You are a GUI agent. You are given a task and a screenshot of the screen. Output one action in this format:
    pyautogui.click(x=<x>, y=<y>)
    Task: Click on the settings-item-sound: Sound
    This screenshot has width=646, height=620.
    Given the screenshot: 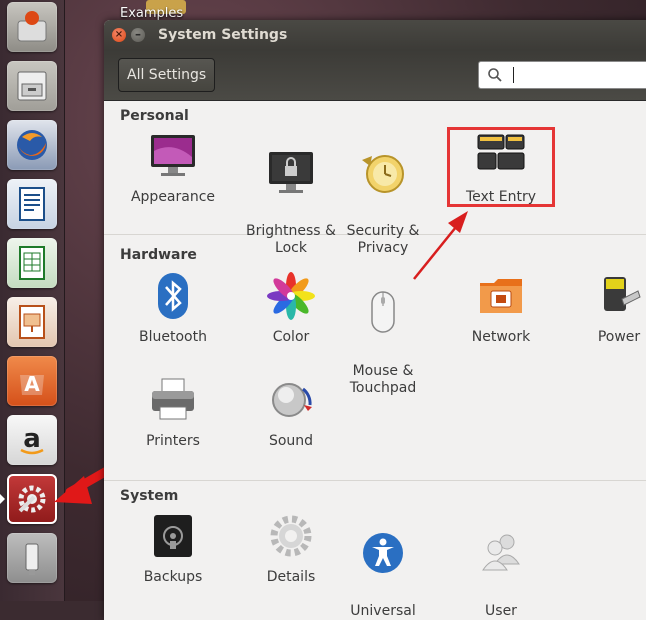 What is the action you would take?
    pyautogui.click(x=291, y=412)
    